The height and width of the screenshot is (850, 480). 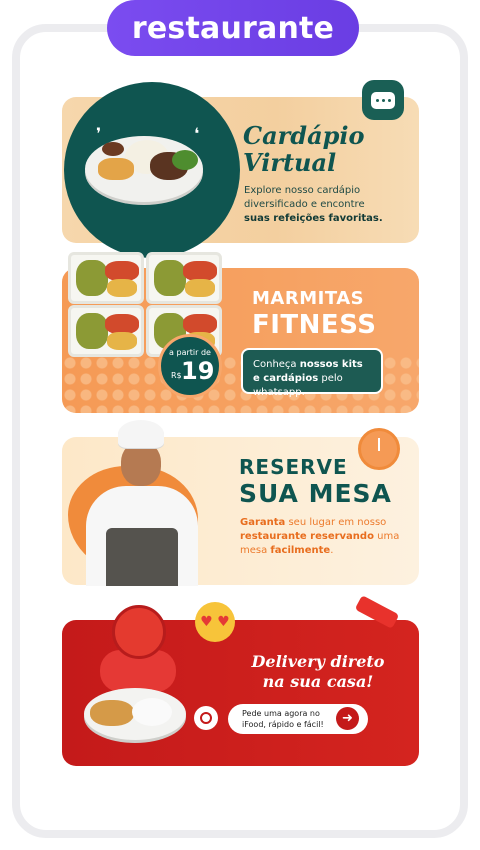 I want to click on chef-hat-image, so click(x=141, y=434).